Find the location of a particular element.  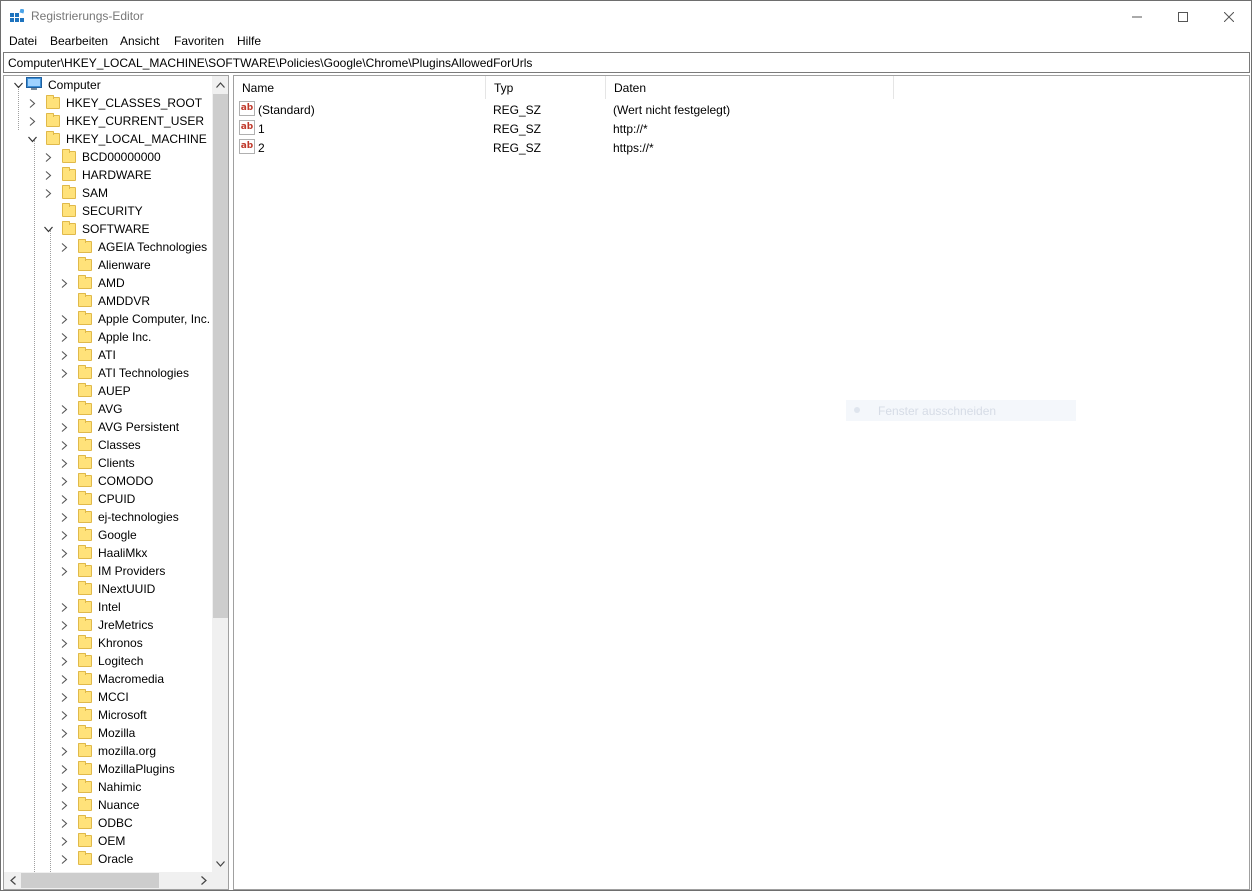

column-header-daten: Daten is located at coordinates (750, 87).